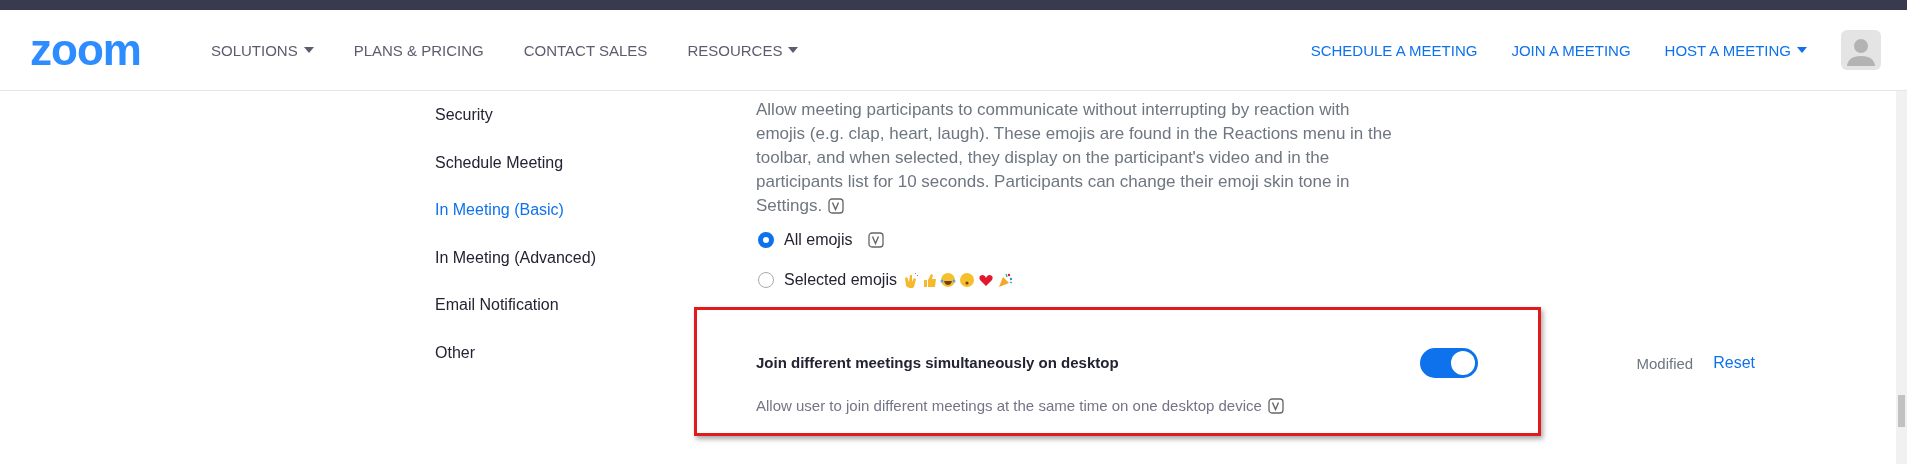  Describe the element at coordinates (818, 240) in the screenshot. I see `option-label: All emojis` at that location.